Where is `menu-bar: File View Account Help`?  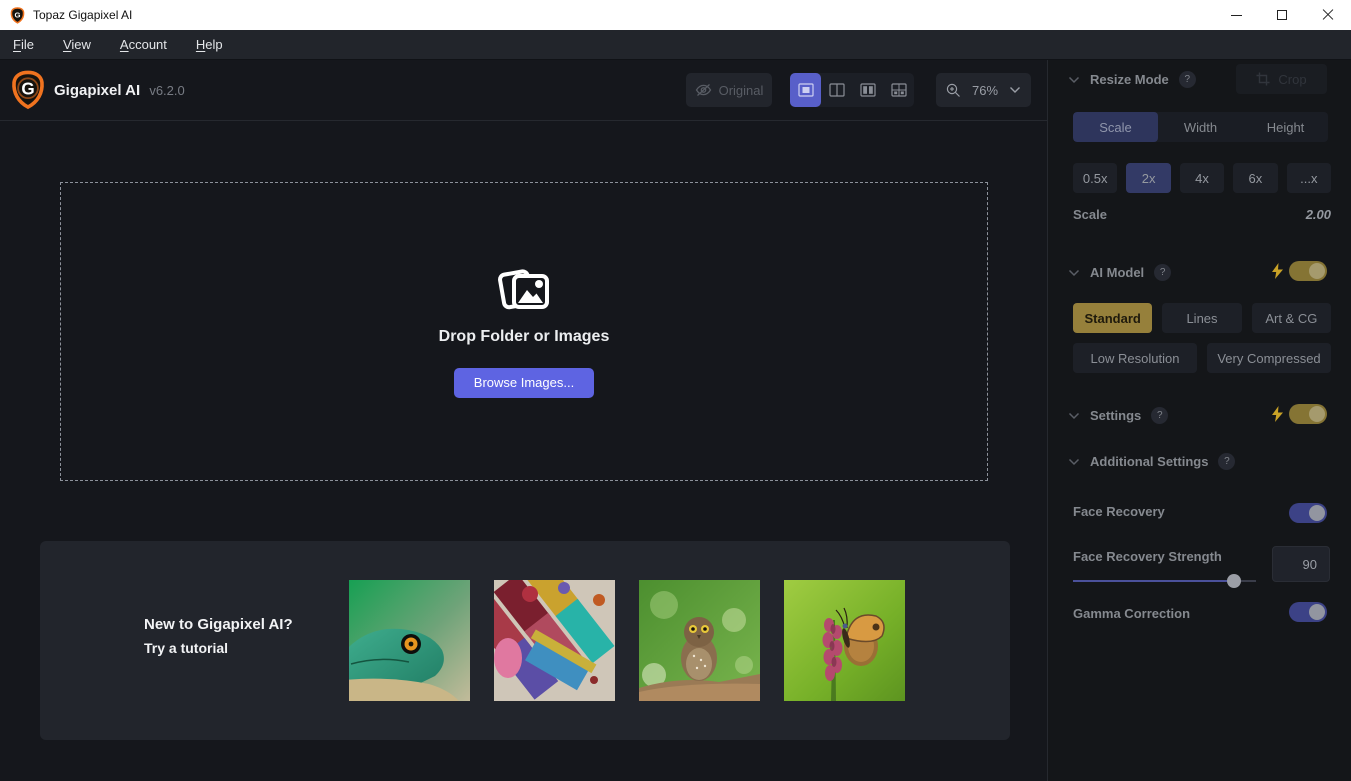 menu-bar: File View Account Help is located at coordinates (675, 45).